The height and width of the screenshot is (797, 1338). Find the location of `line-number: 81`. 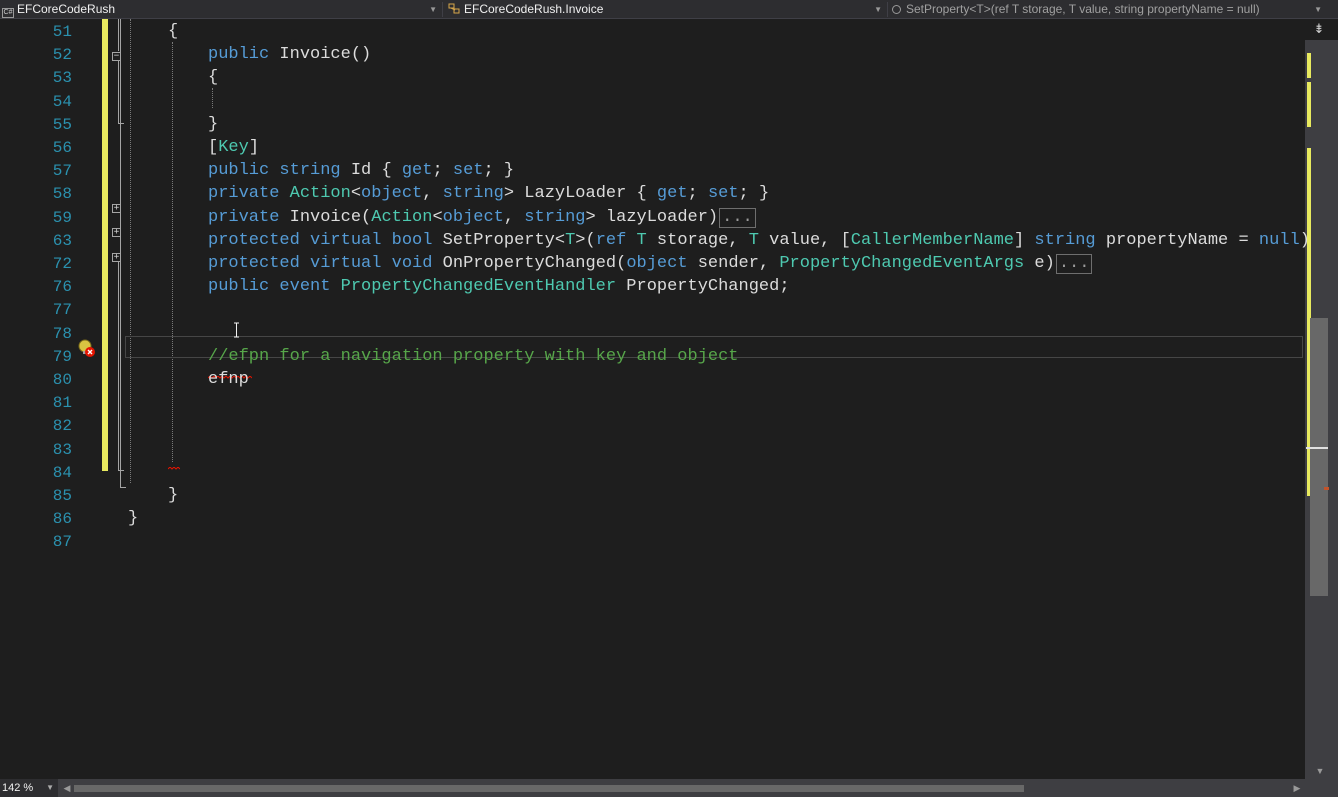

line-number: 81 is located at coordinates (62, 403).